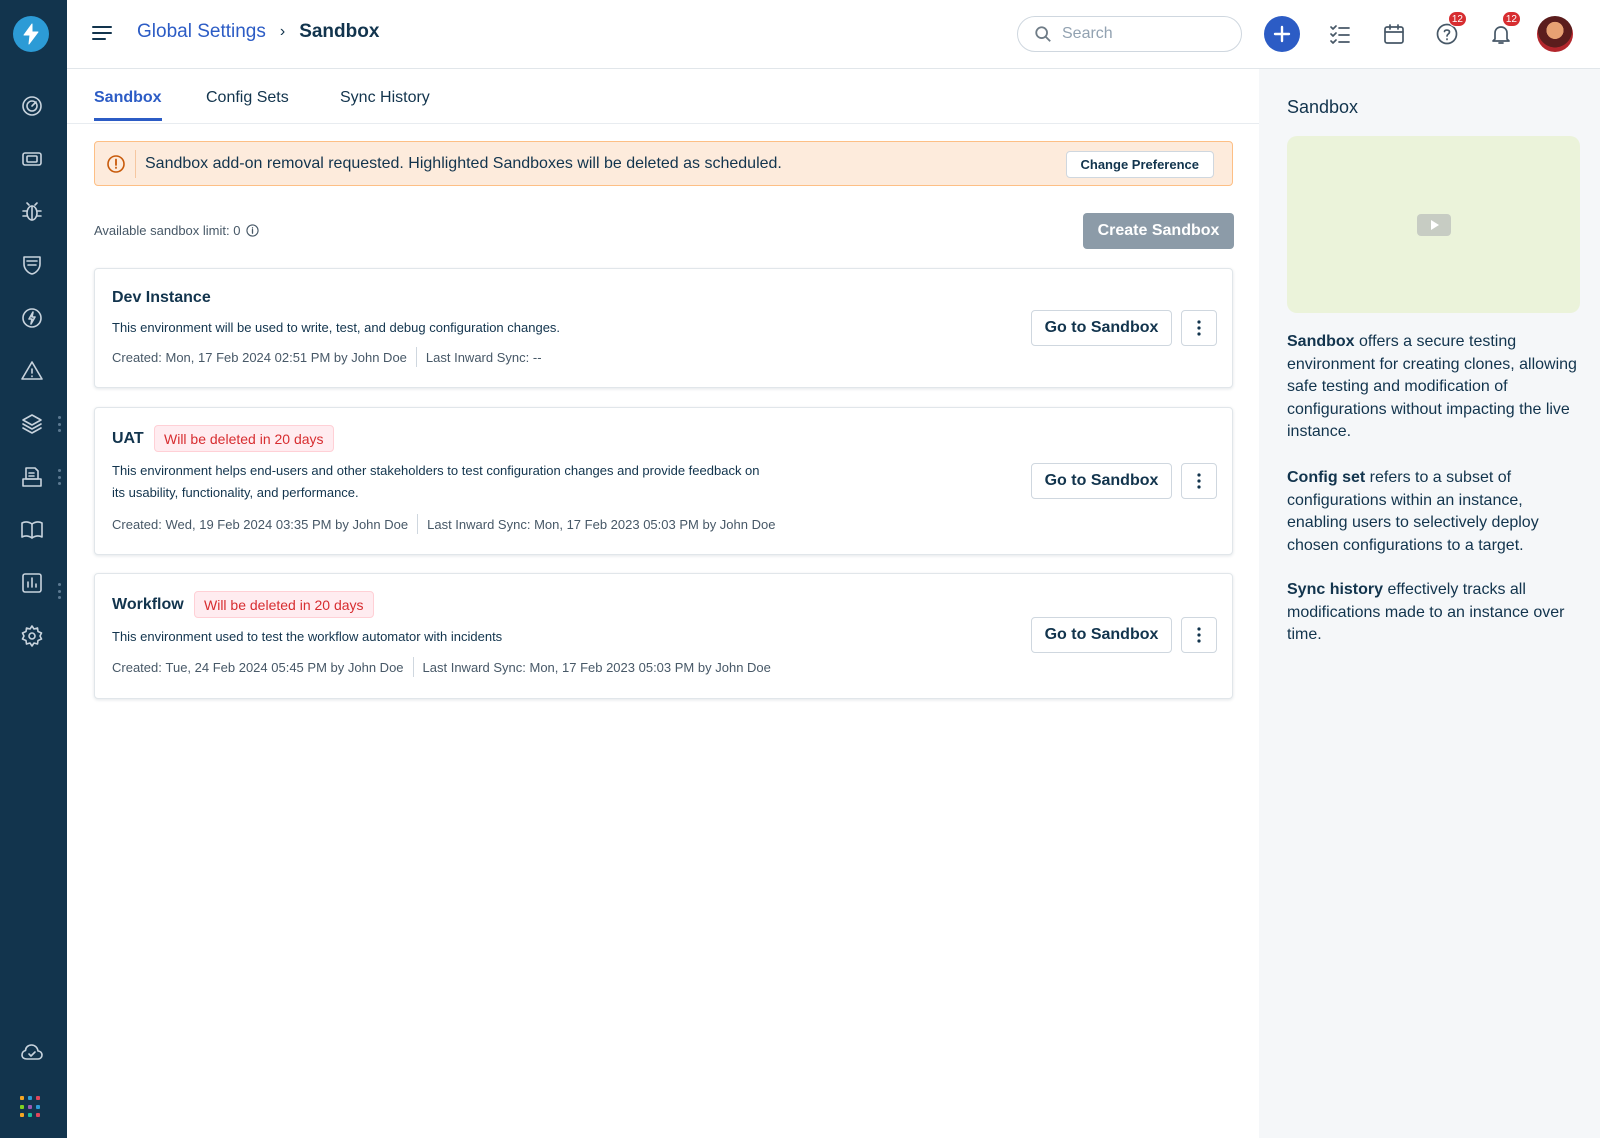 The height and width of the screenshot is (1138, 1600). I want to click on created-value: Tue, 24 Feb 2024 05:45 PM, so click(246, 667).